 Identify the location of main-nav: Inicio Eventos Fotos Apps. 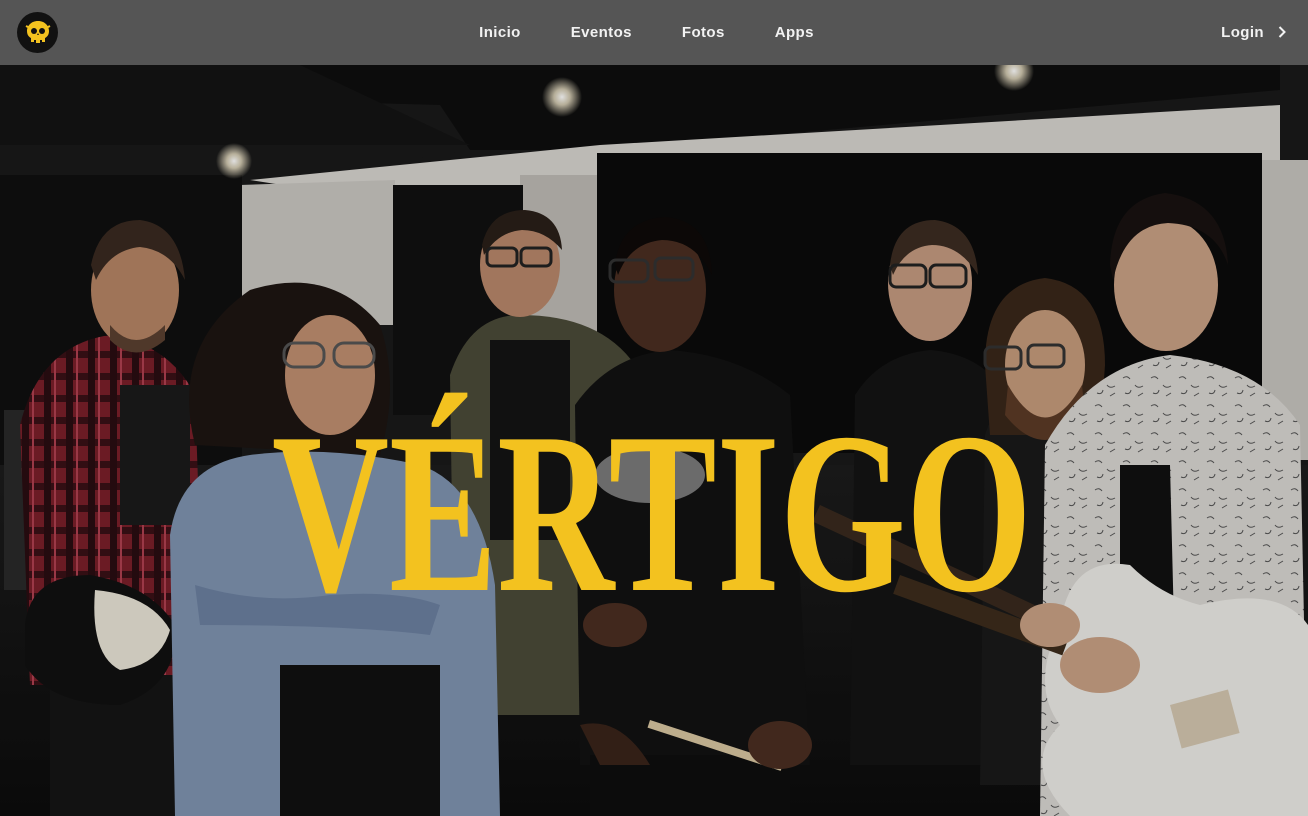
(654, 32).